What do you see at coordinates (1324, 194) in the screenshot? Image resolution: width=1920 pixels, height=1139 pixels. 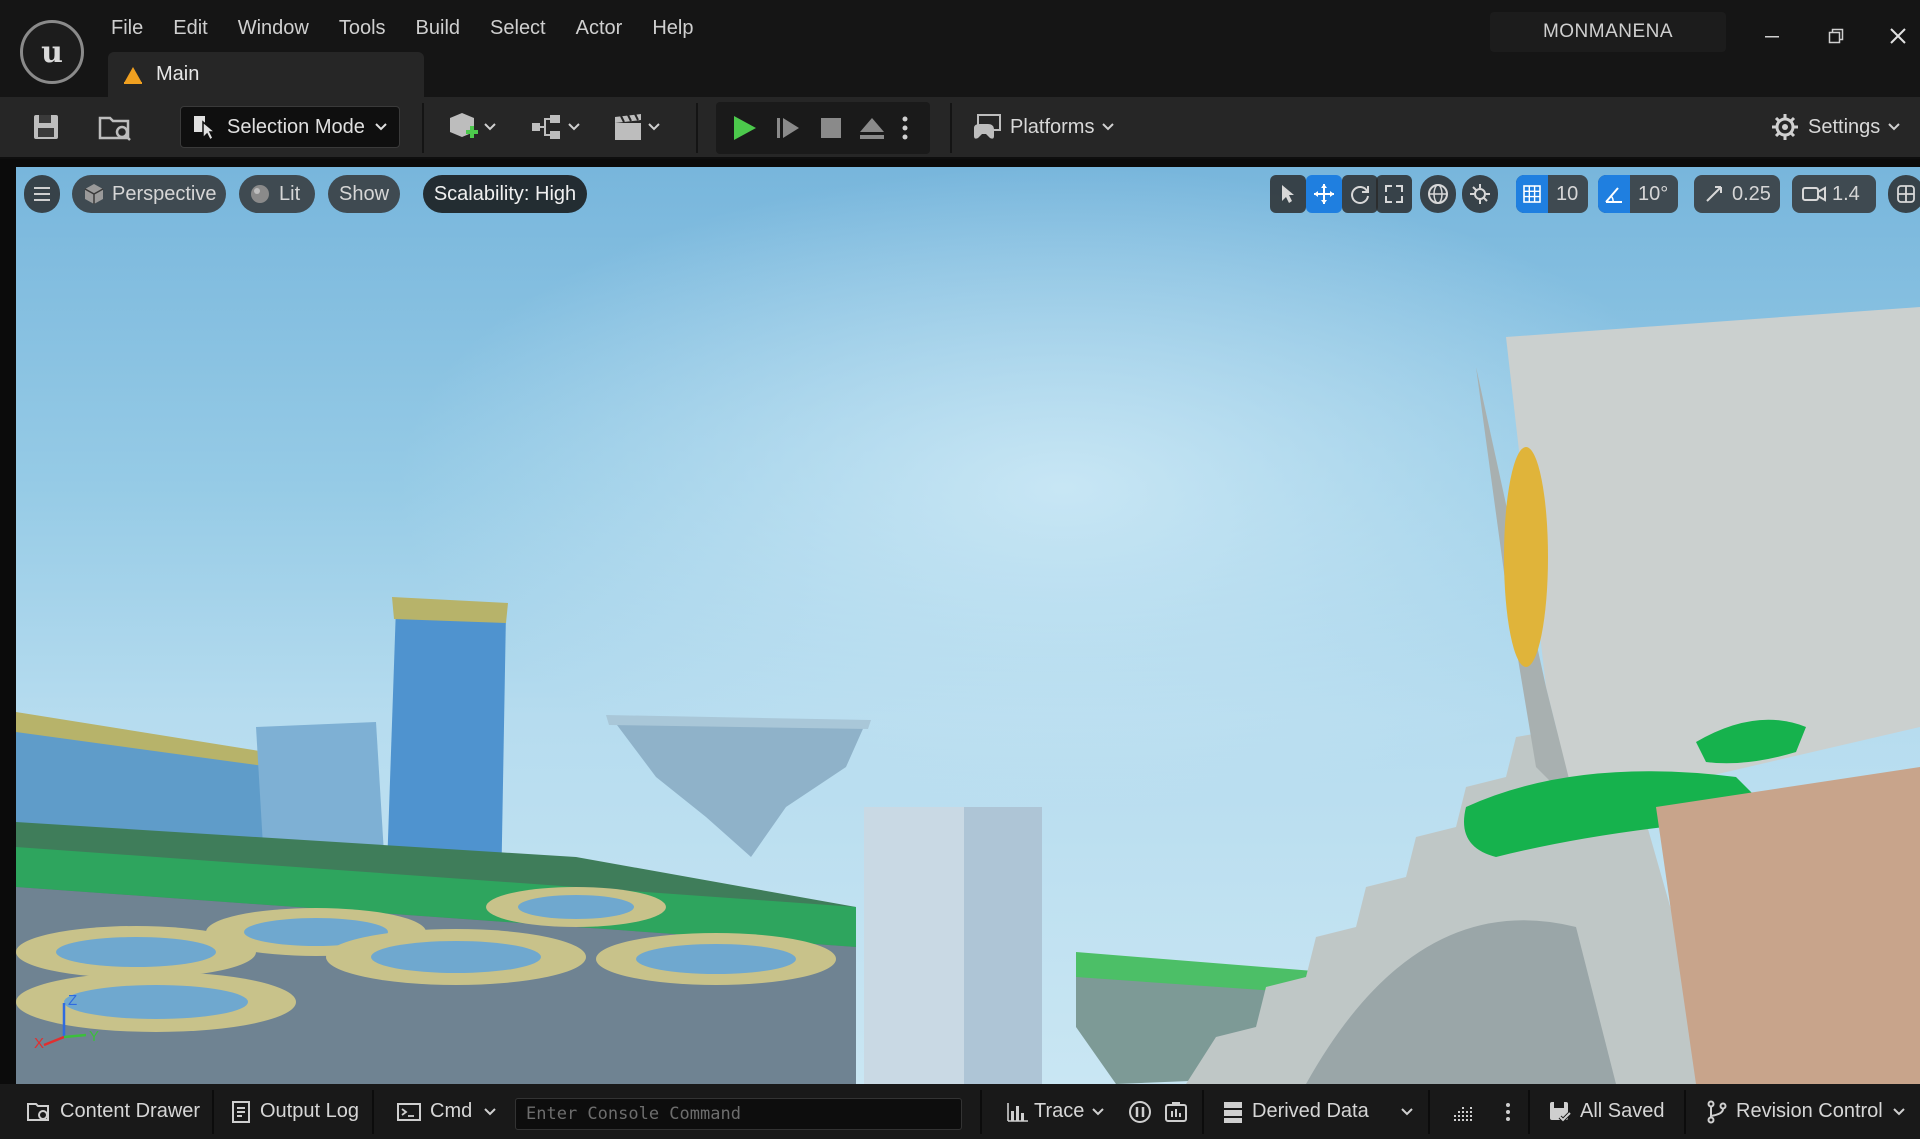 I see `translate-tool-button` at bounding box center [1324, 194].